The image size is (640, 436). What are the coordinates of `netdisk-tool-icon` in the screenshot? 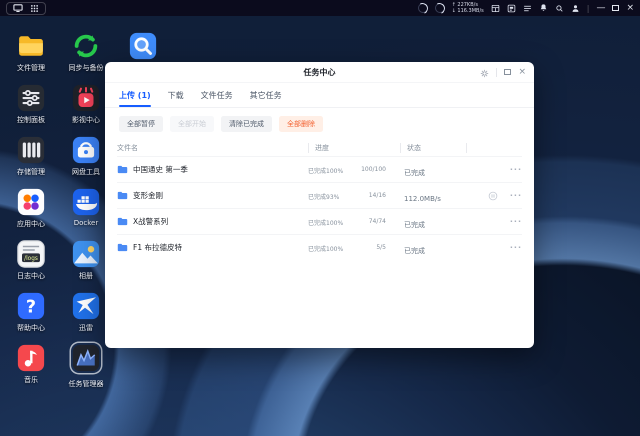 It's located at (86, 150).